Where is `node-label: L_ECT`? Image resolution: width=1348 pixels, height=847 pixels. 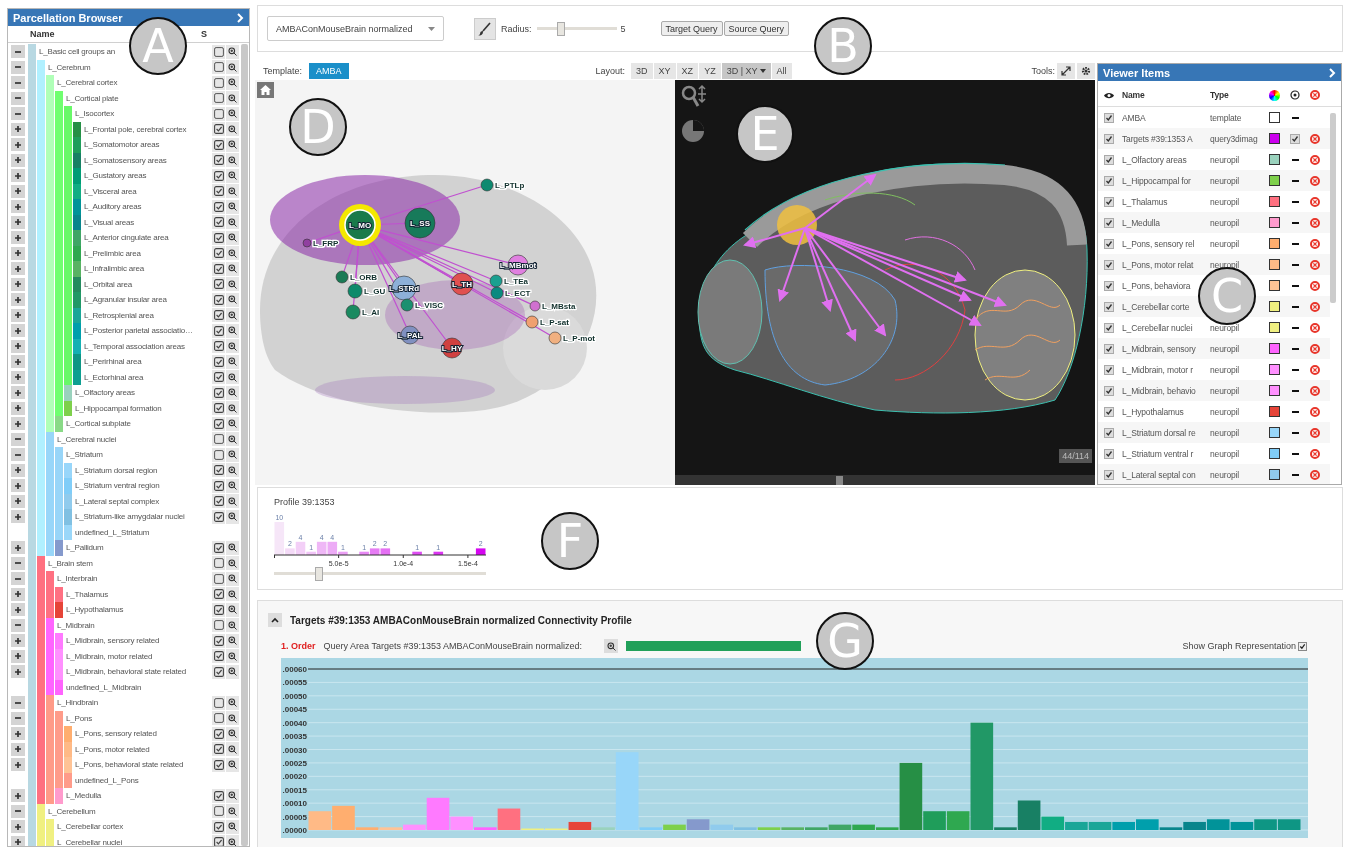 node-label: L_ECT is located at coordinates (518, 293).